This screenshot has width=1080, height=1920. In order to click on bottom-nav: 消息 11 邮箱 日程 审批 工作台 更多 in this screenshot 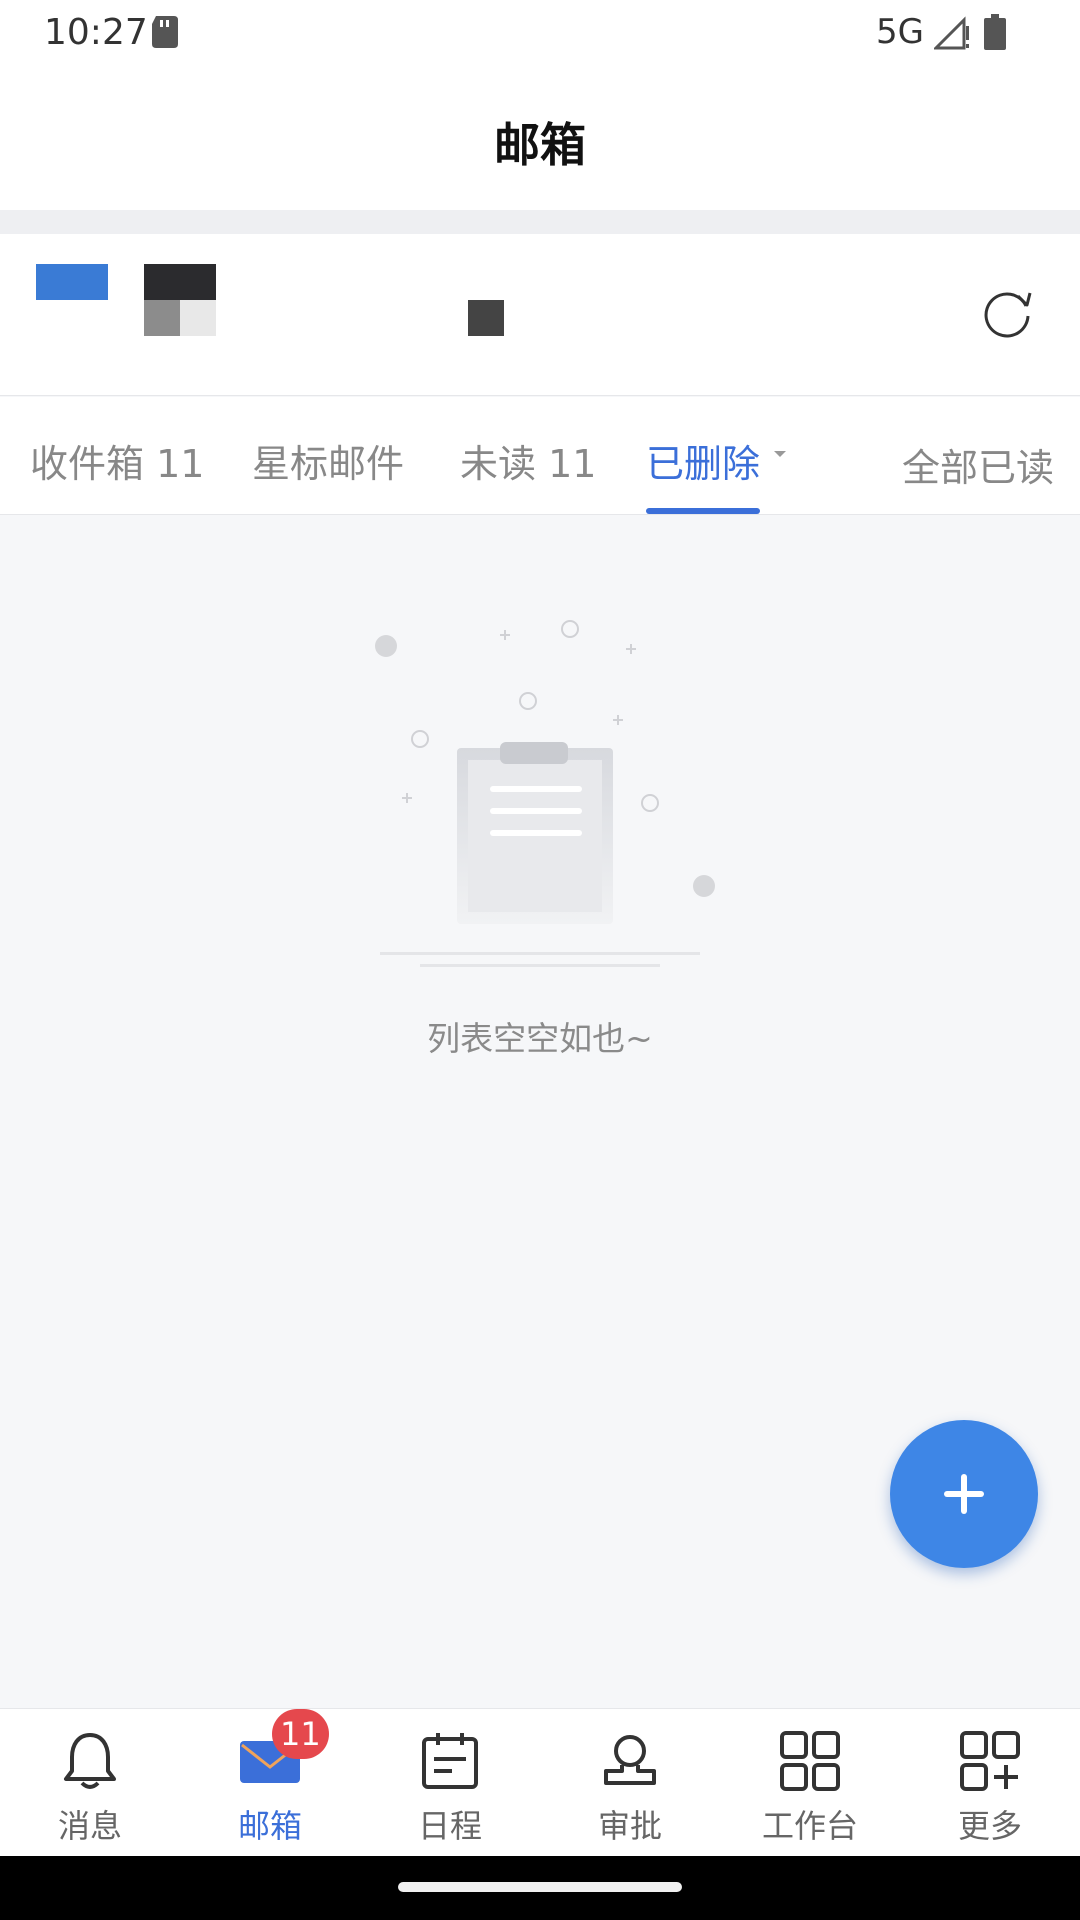, I will do `click(540, 1782)`.